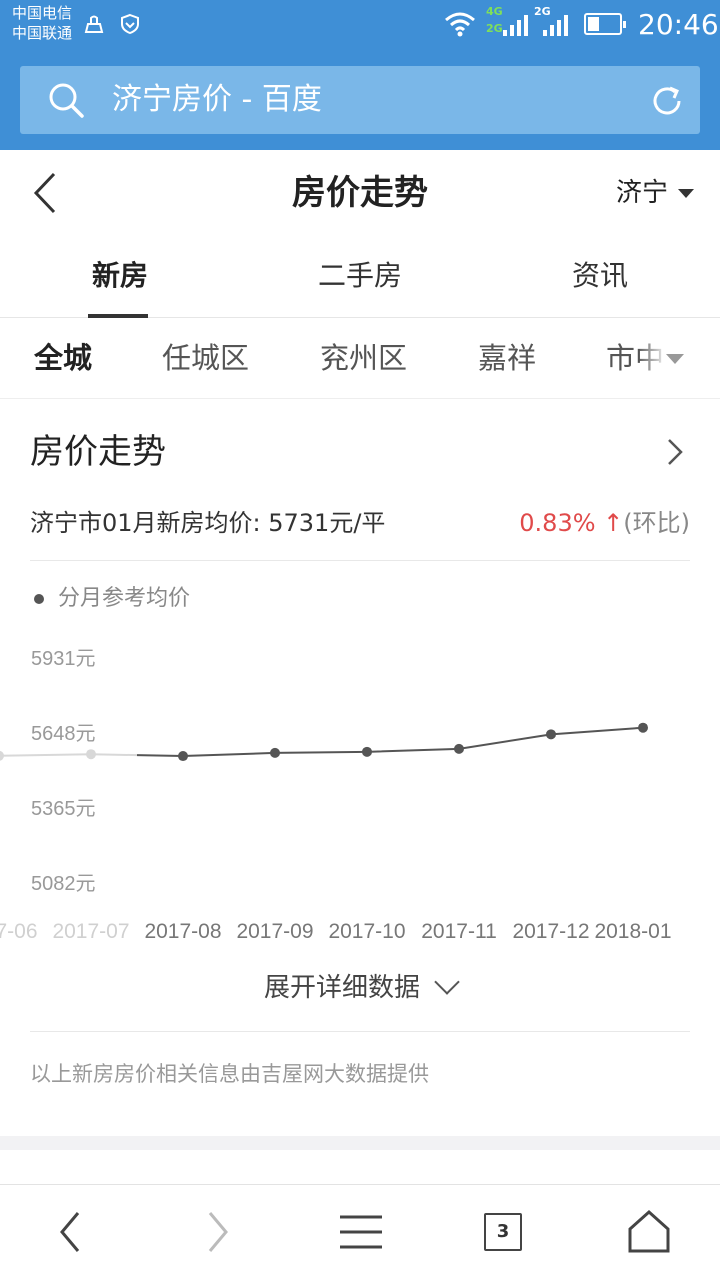  I want to click on search-icon, so click(66, 100).